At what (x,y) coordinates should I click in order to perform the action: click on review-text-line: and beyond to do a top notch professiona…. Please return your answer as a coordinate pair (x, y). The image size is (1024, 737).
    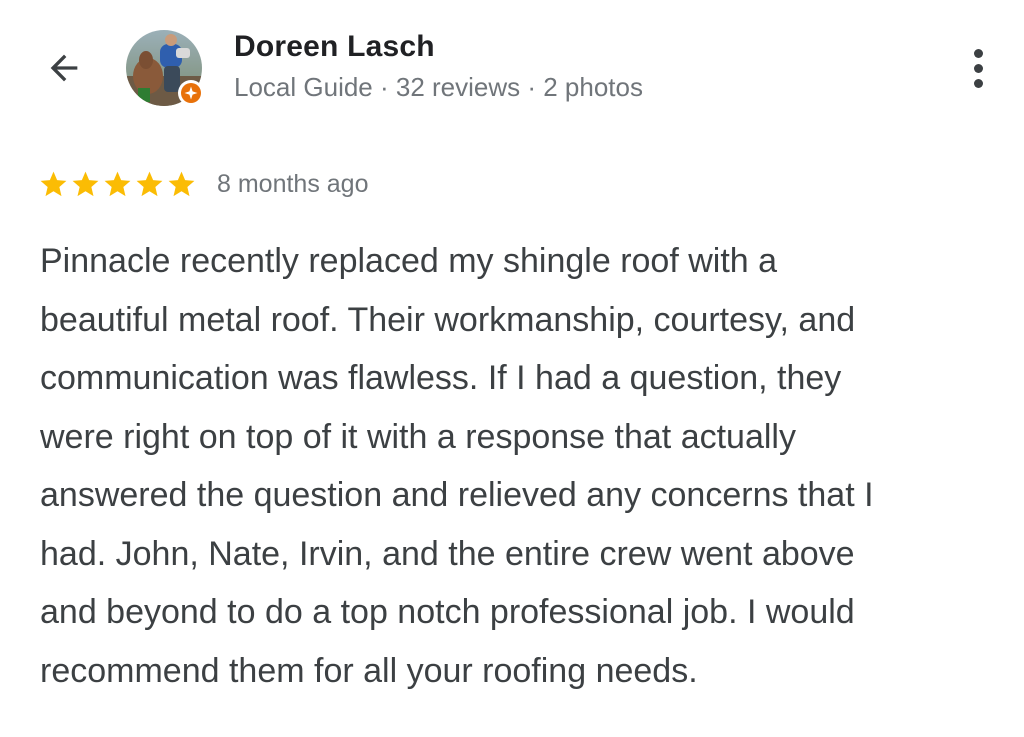
    Looking at the image, I should click on (447, 612).